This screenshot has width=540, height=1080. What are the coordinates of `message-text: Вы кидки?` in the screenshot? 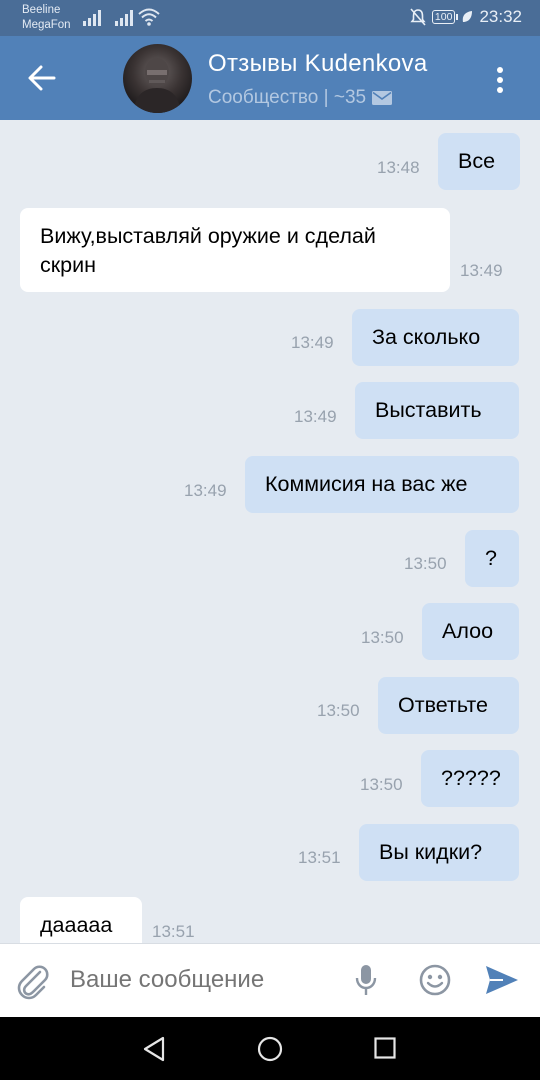 It's located at (431, 852).